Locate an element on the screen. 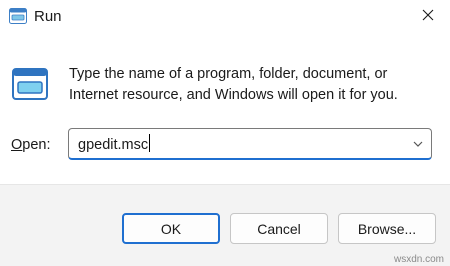 Image resolution: width=450 pixels, height=266 pixels. ok-button: OK is located at coordinates (171, 228).